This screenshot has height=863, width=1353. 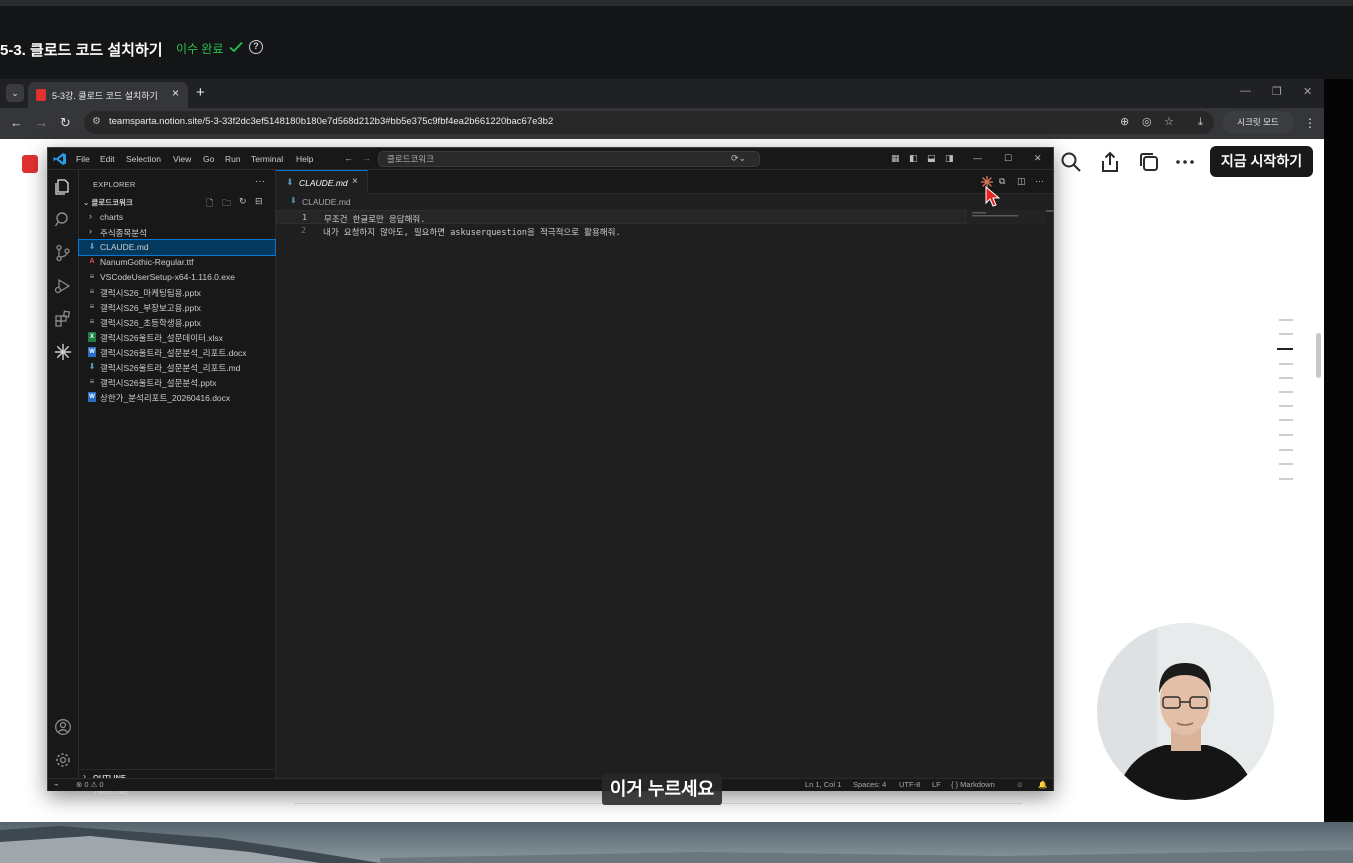 I want to click on download-icon: ⤓, so click(x=1200, y=122).